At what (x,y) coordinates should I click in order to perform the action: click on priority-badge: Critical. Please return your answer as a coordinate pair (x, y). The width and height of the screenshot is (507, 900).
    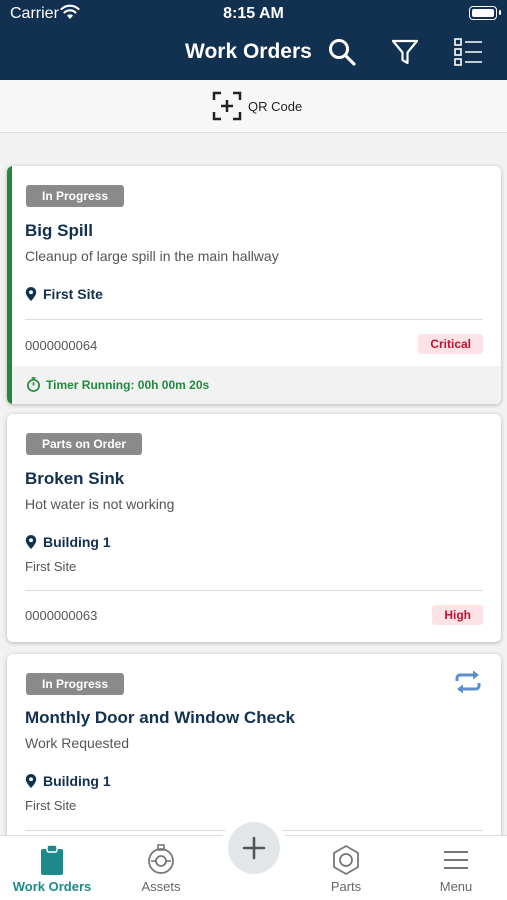
    Looking at the image, I should click on (450, 344).